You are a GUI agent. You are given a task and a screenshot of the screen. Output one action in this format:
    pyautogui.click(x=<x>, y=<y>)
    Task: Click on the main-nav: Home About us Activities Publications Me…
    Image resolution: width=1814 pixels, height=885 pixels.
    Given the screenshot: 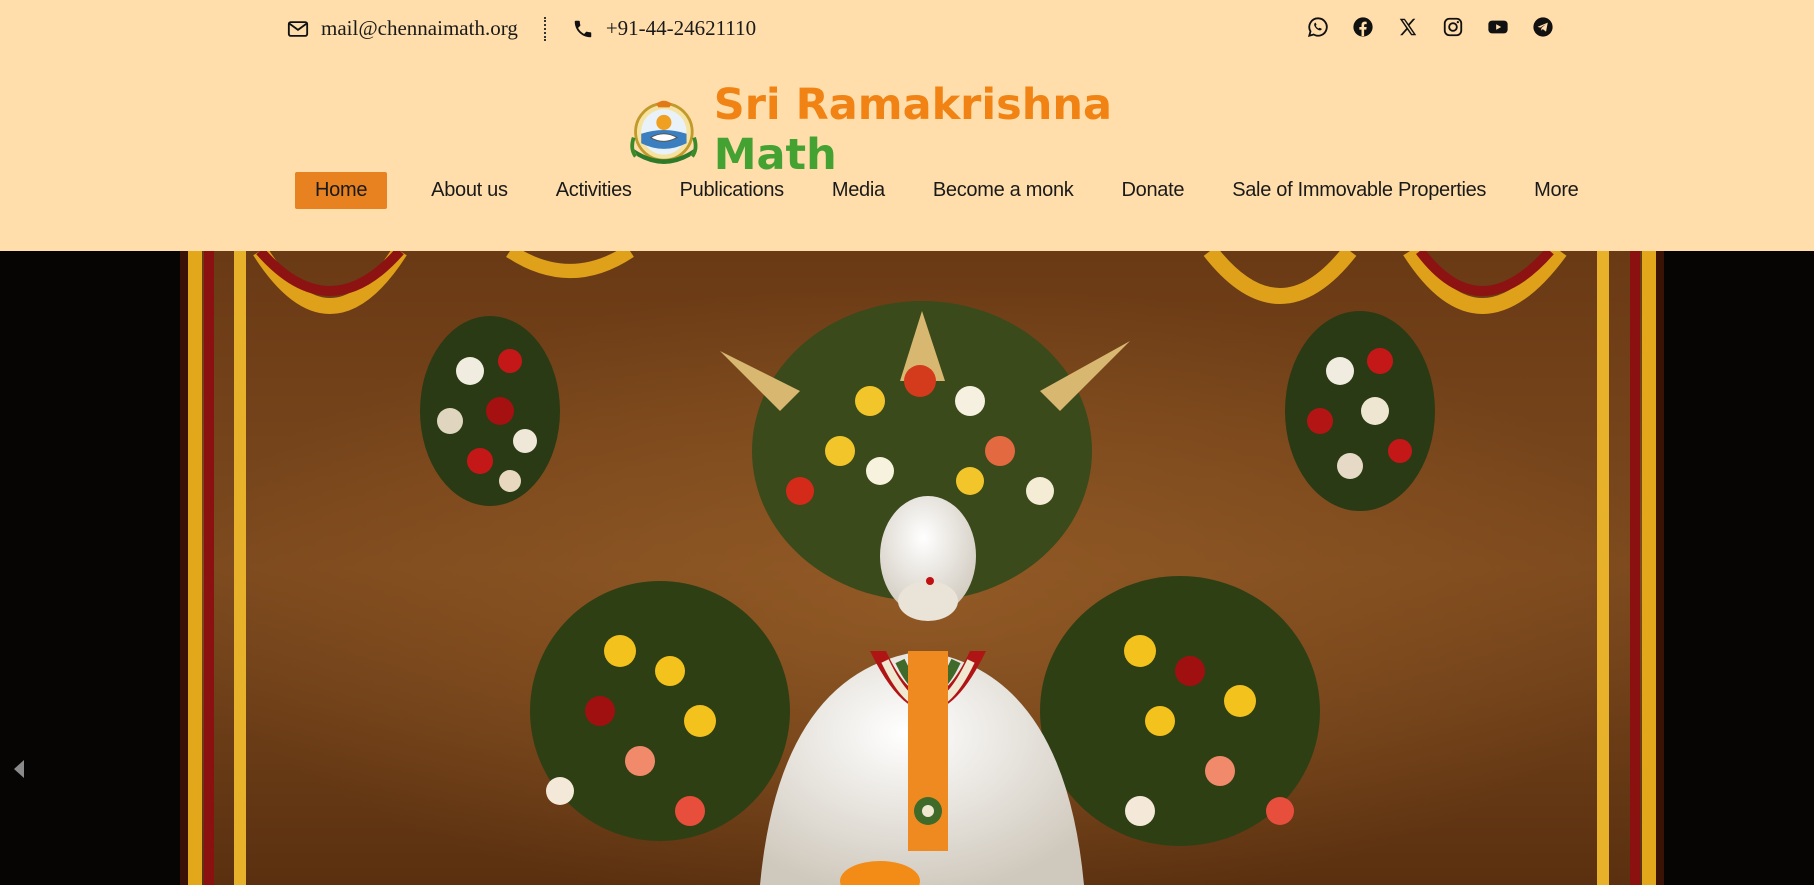 What is the action you would take?
    pyautogui.click(x=949, y=190)
    